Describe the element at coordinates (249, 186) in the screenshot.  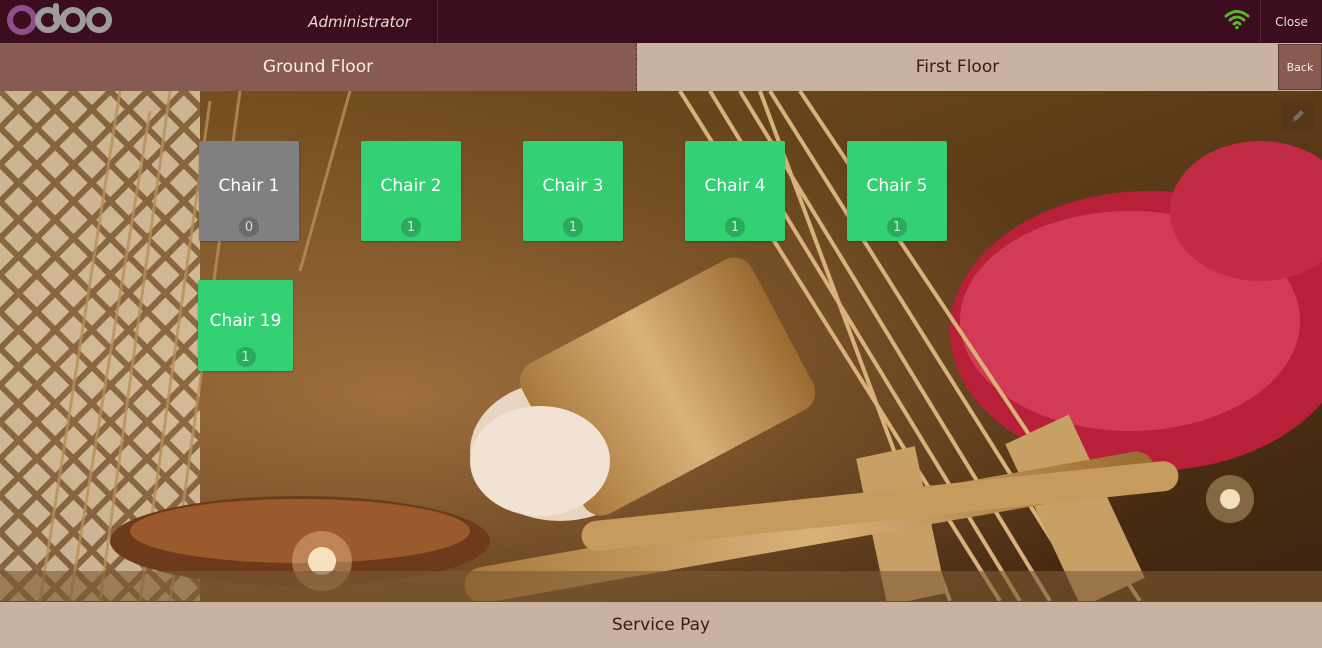
I see `table-label: Chair 1` at that location.